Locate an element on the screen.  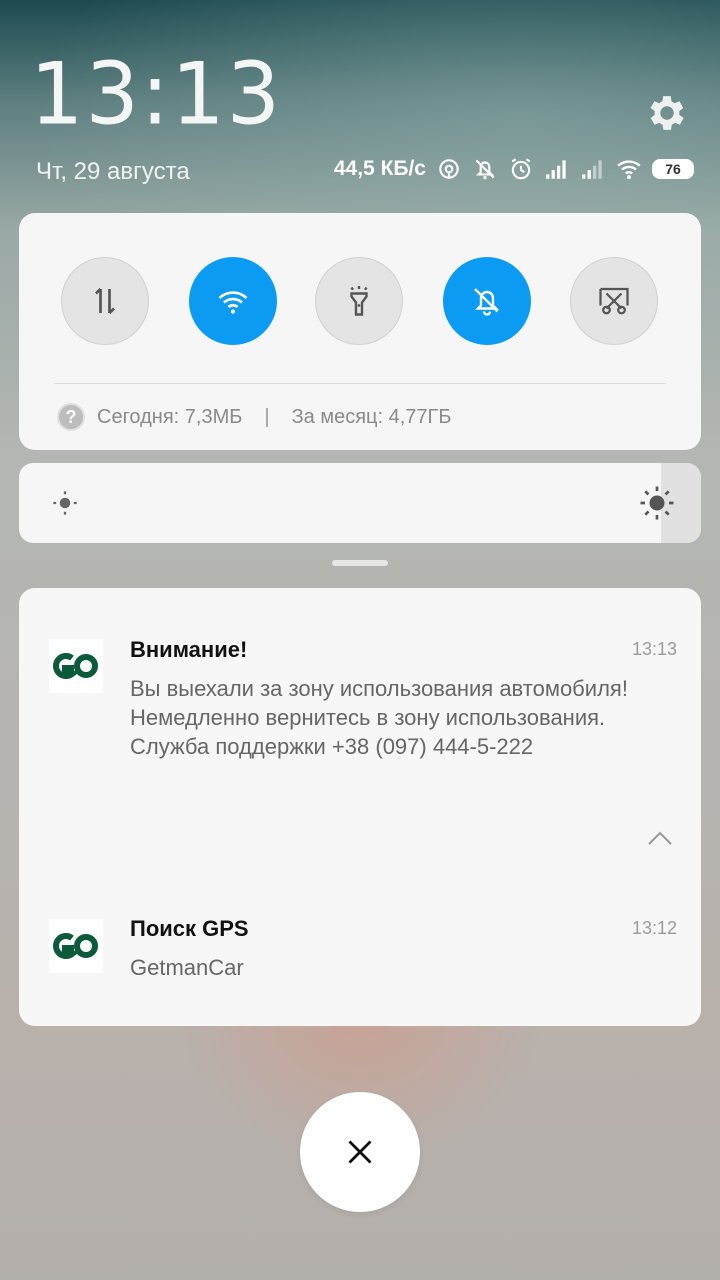
drag-handle is located at coordinates (360, 563).